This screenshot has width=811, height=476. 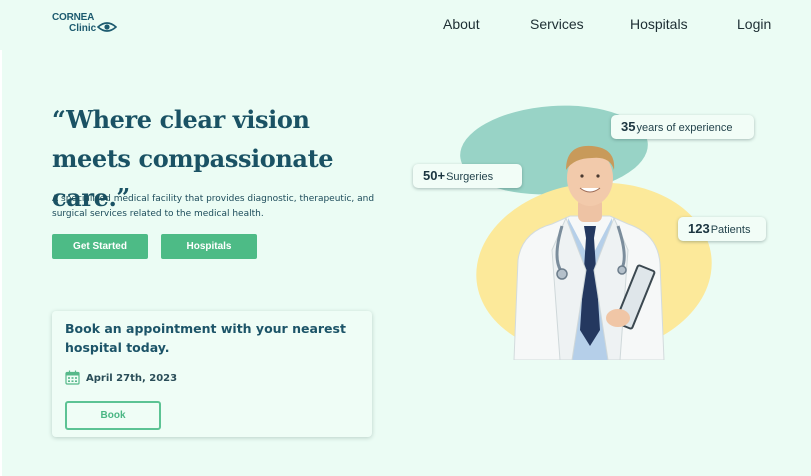 What do you see at coordinates (100, 246) in the screenshot?
I see `get-started-button: Get Started` at bounding box center [100, 246].